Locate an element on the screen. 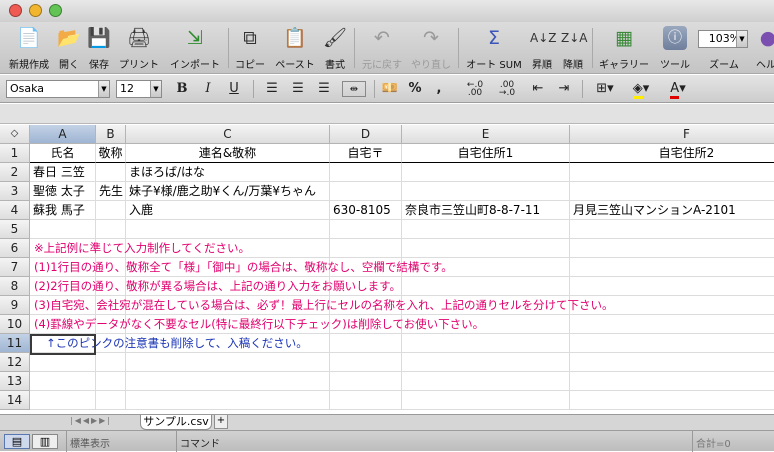  header-cell: 自宅住所2 is located at coordinates (672, 153).